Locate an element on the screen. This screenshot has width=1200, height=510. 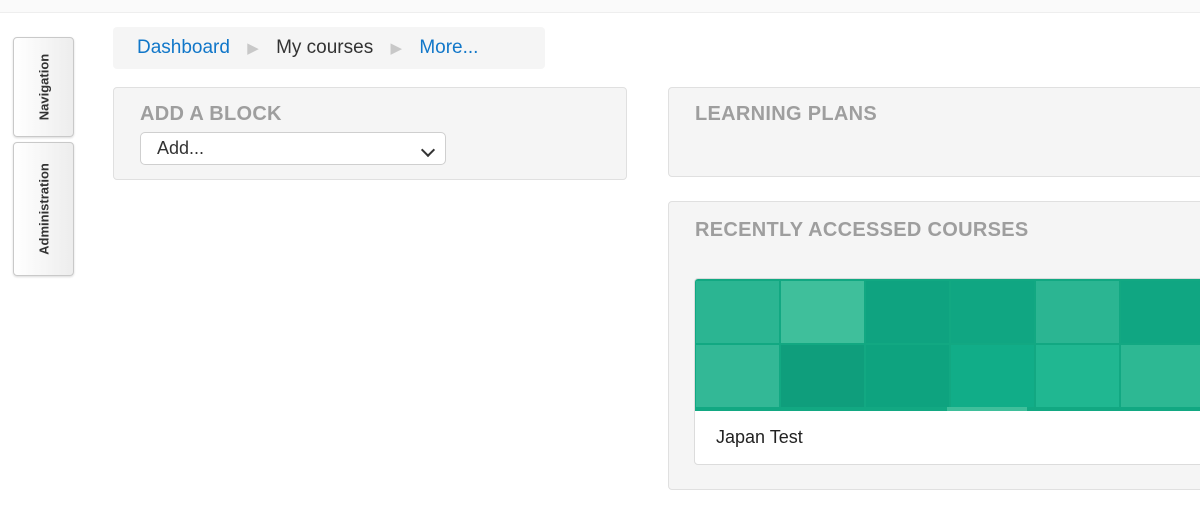
administration-tab: Administration is located at coordinates (43, 209).